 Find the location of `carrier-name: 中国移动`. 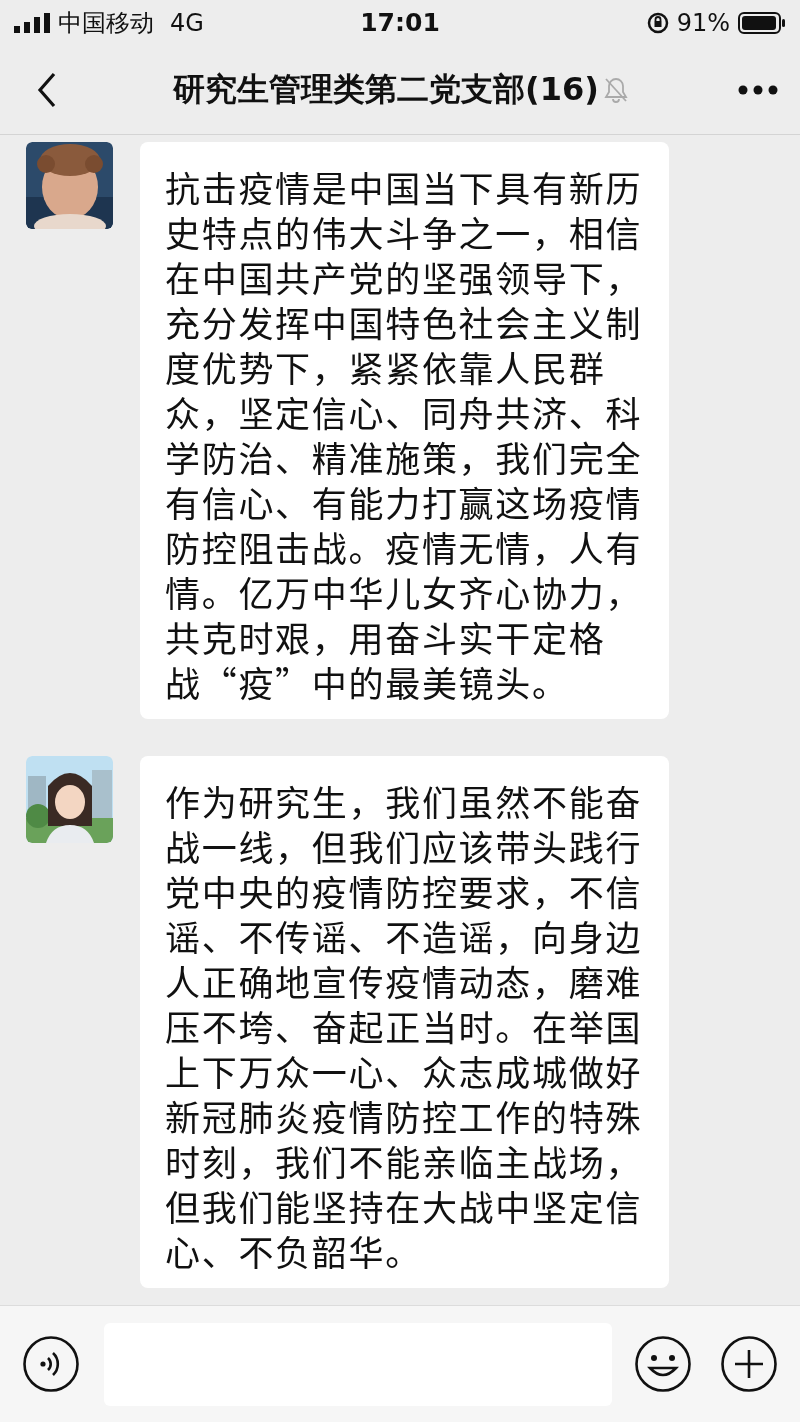

carrier-name: 中国移动 is located at coordinates (106, 23).